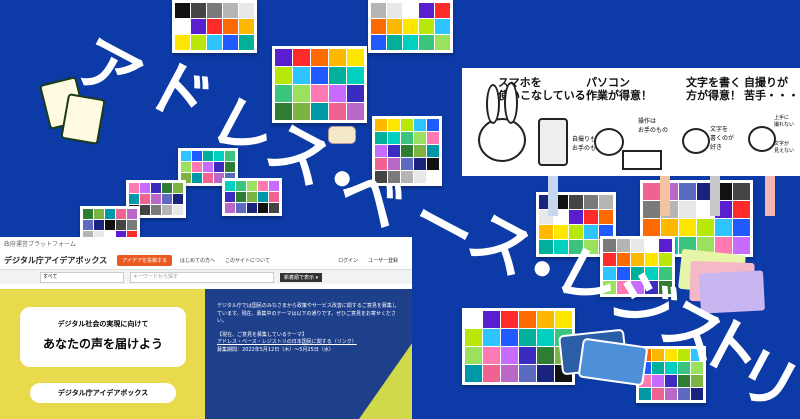 The image size is (800, 419). I want to click on id-card-icon, so click(342, 135).